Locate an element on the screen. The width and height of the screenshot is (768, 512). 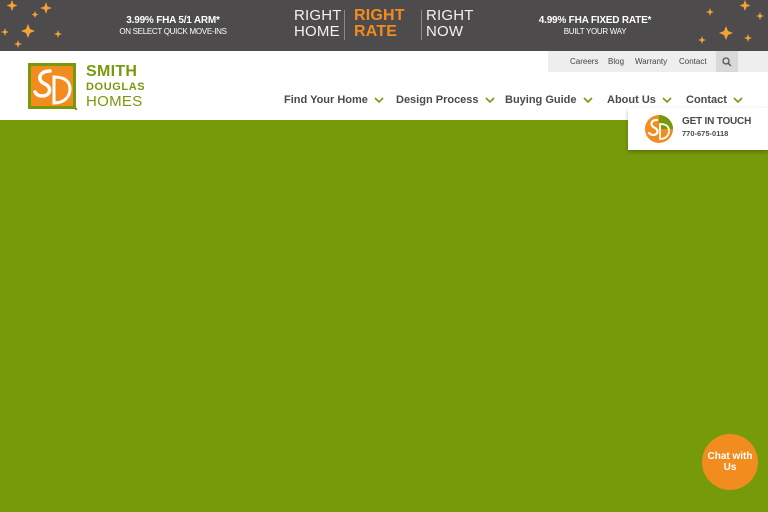
logo-line-homes: HOMES is located at coordinates (114, 101).